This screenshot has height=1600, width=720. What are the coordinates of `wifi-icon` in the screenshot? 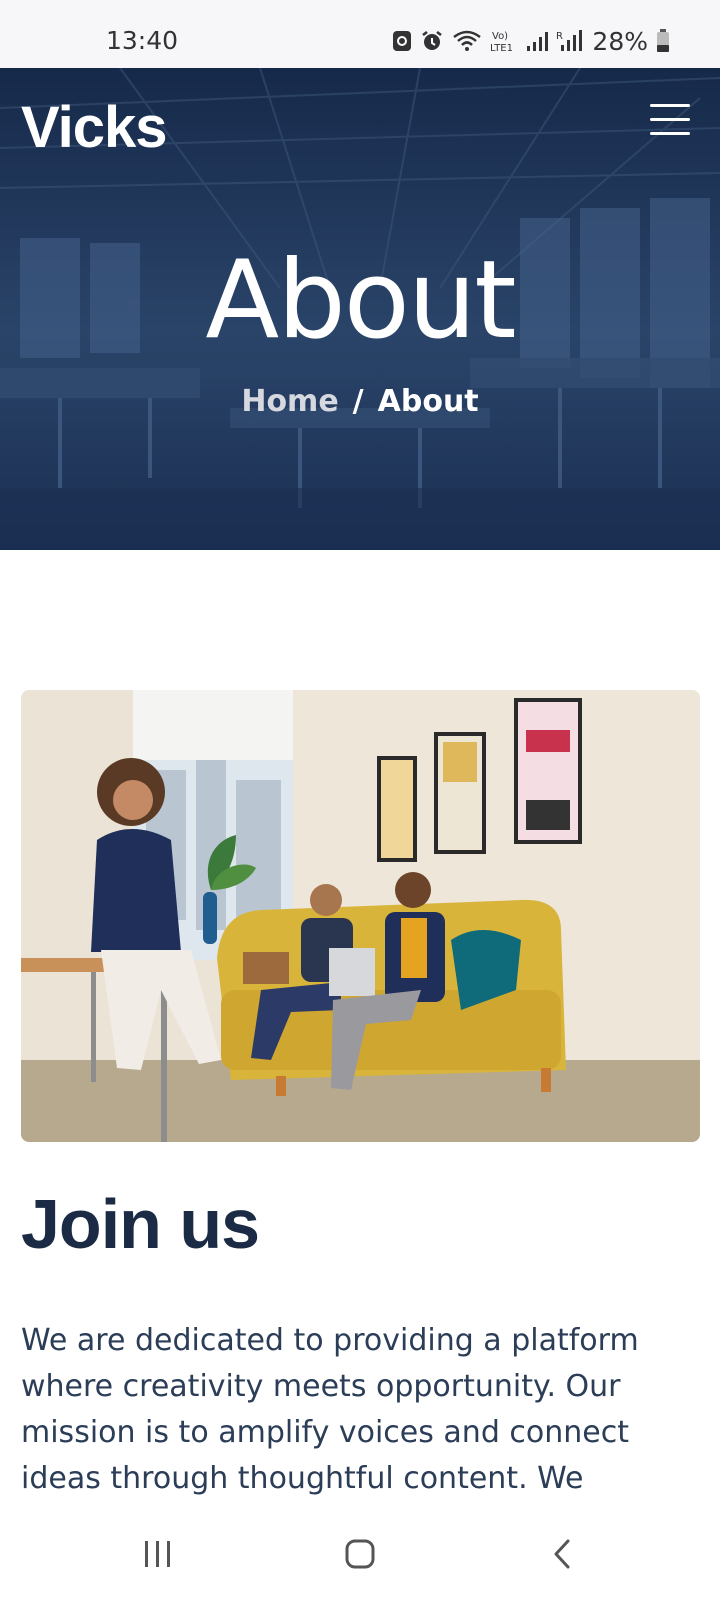 It's located at (467, 40).